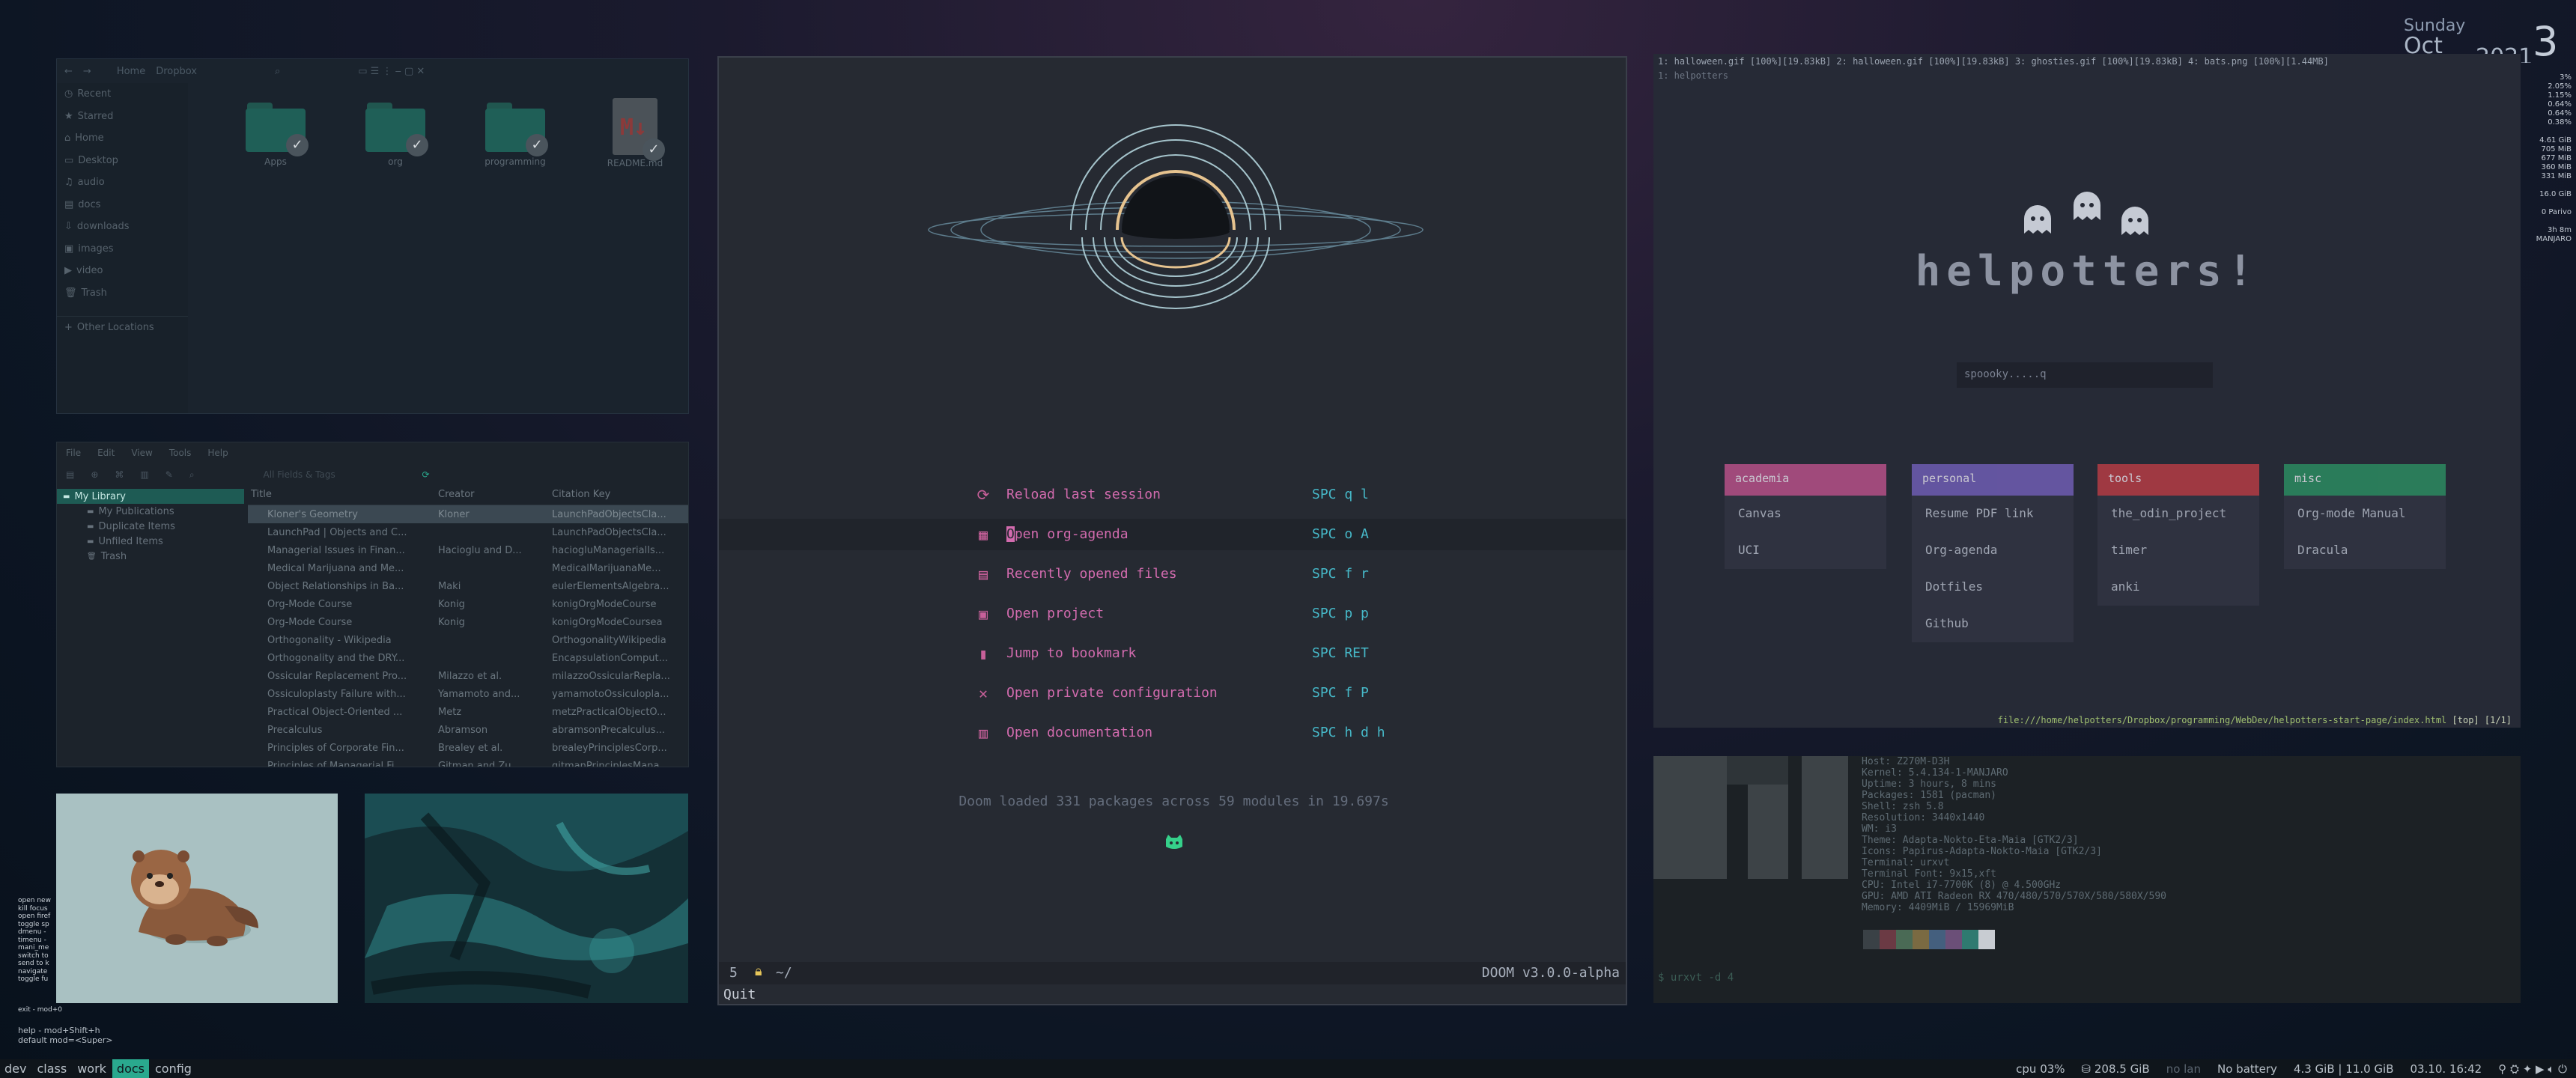  Describe the element at coordinates (144, 474) in the screenshot. I see `note-icon: ▥` at that location.